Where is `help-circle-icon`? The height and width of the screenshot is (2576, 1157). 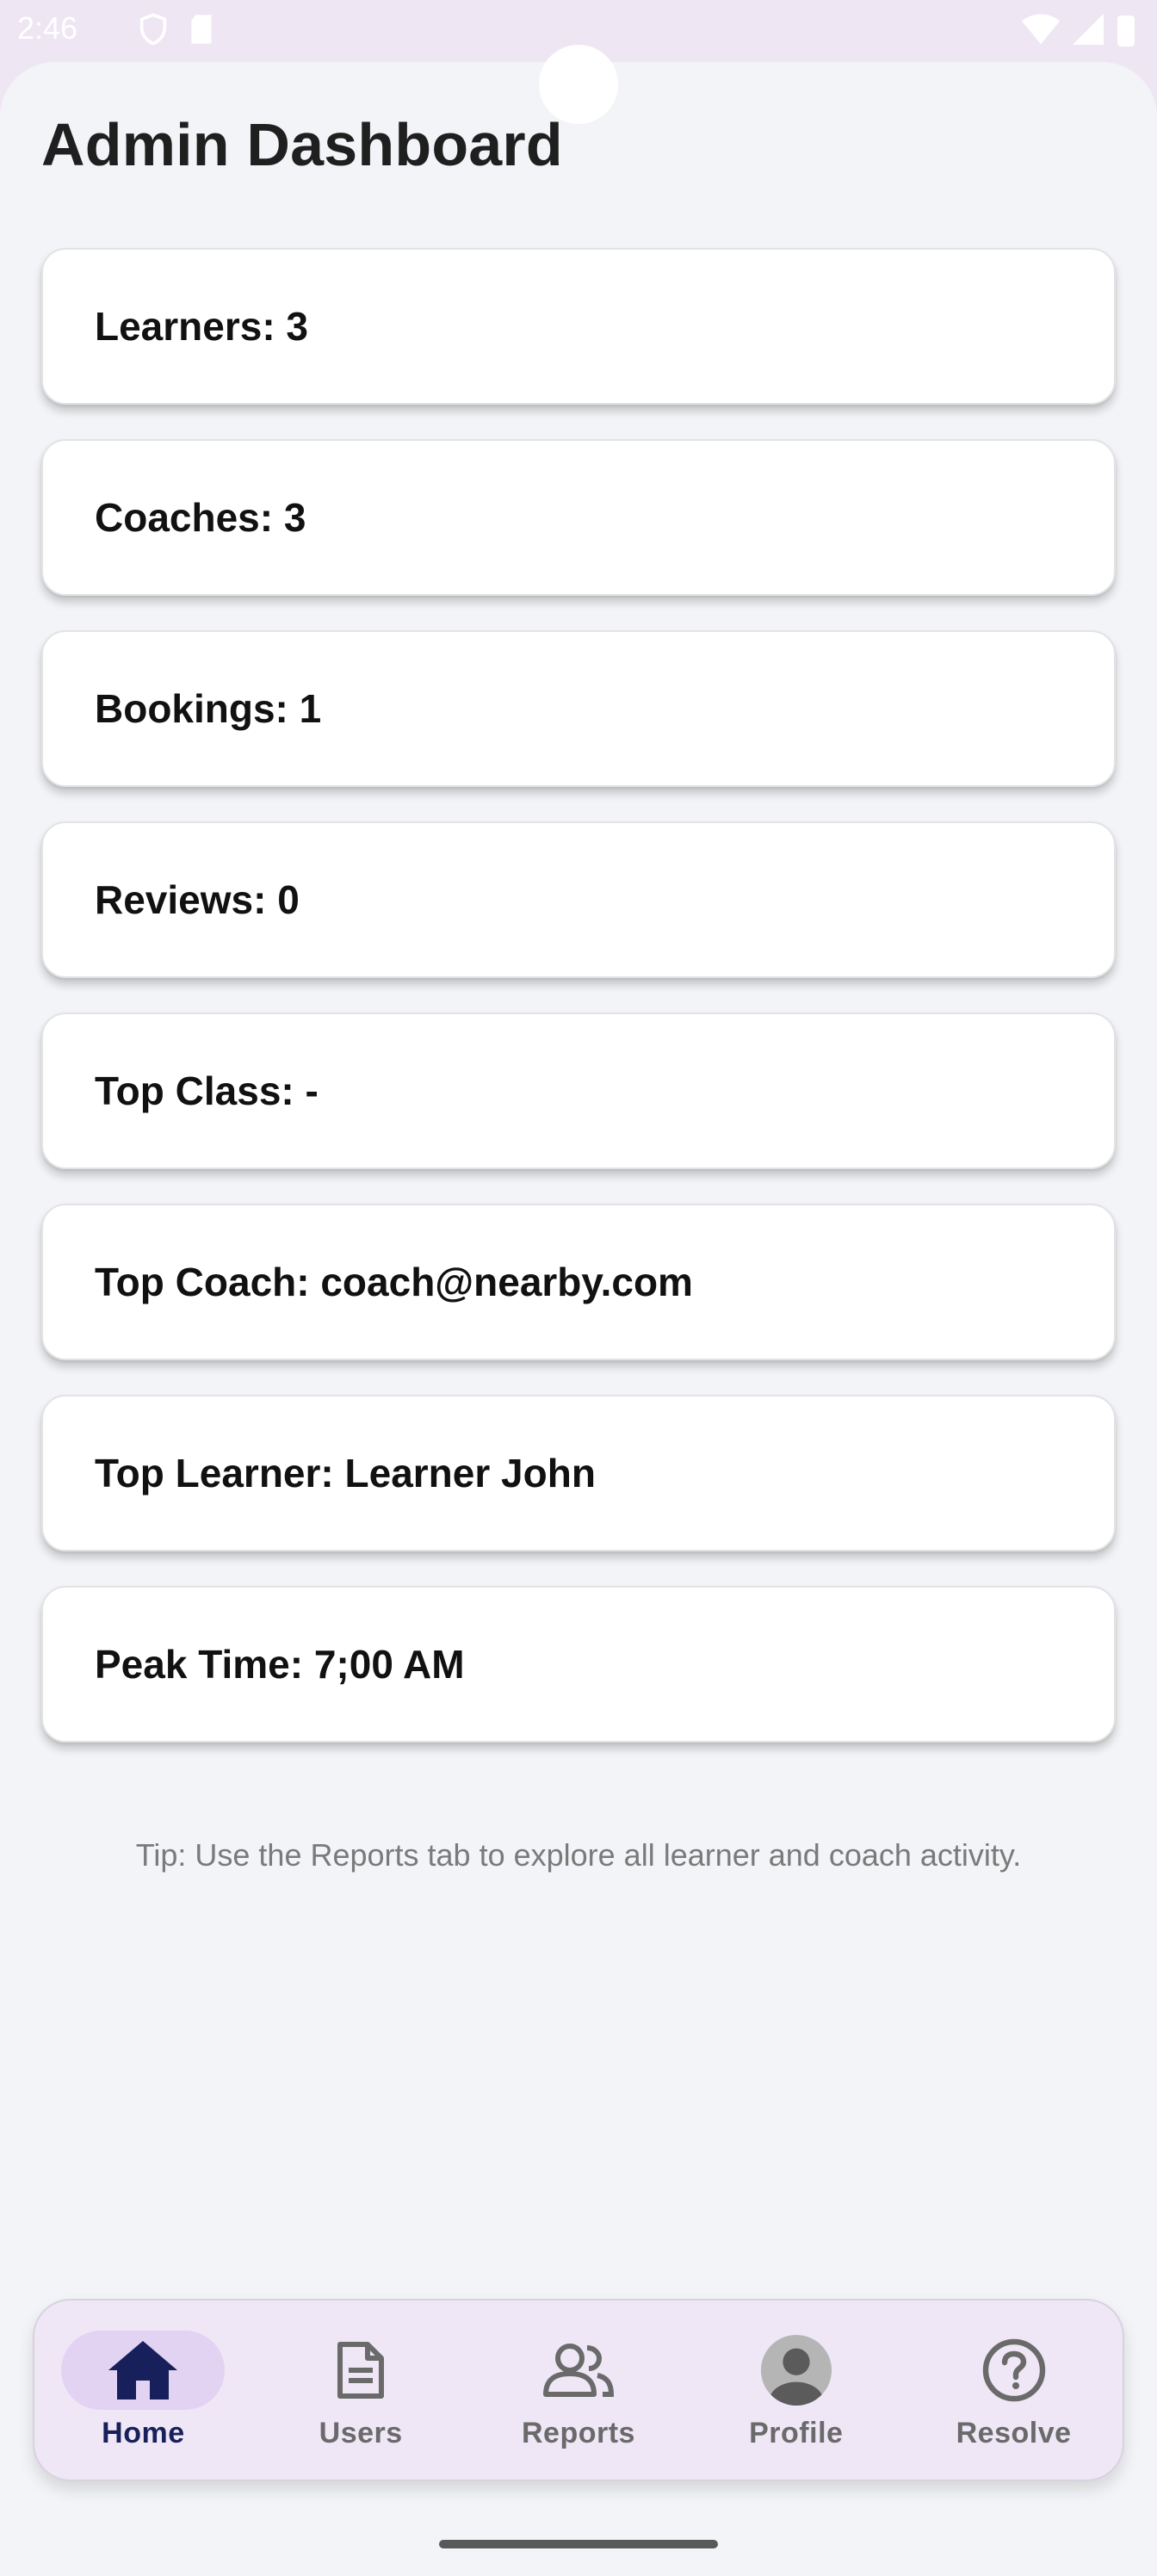
help-circle-icon is located at coordinates (1013, 2369).